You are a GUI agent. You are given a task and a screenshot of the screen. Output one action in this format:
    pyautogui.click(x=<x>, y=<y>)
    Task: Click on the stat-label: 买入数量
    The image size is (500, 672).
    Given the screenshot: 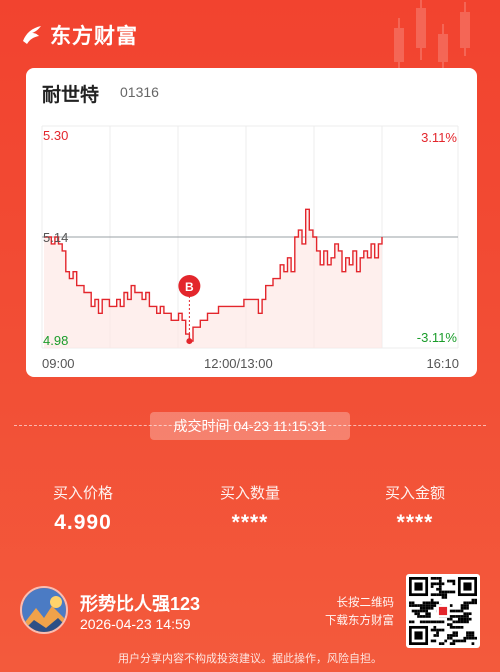 What is the action you would take?
    pyautogui.click(x=249, y=493)
    